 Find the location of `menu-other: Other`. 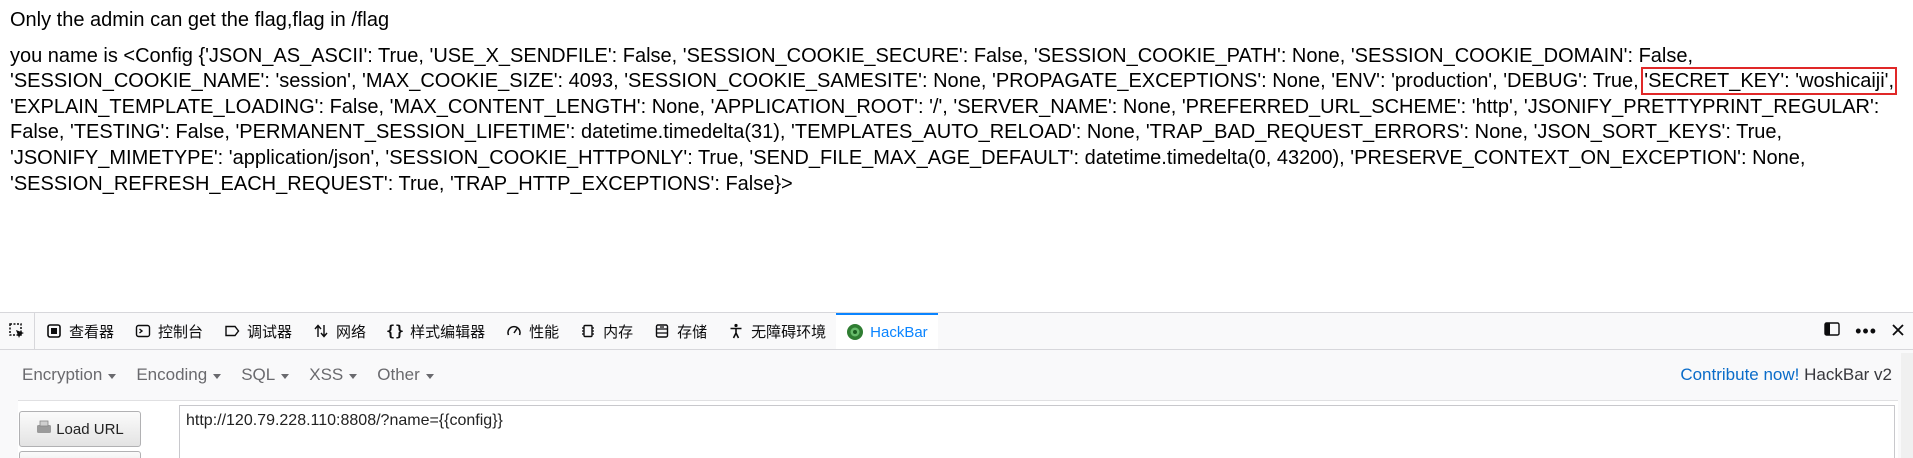

menu-other: Other is located at coordinates (405, 375).